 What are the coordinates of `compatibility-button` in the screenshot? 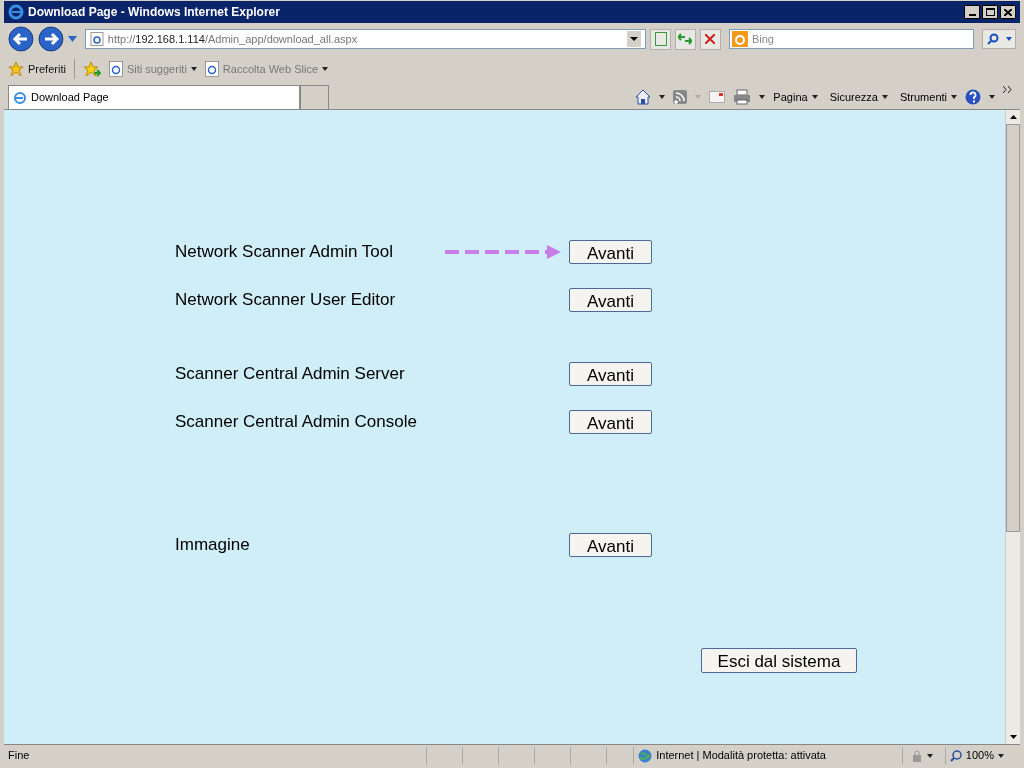 It's located at (660, 39).